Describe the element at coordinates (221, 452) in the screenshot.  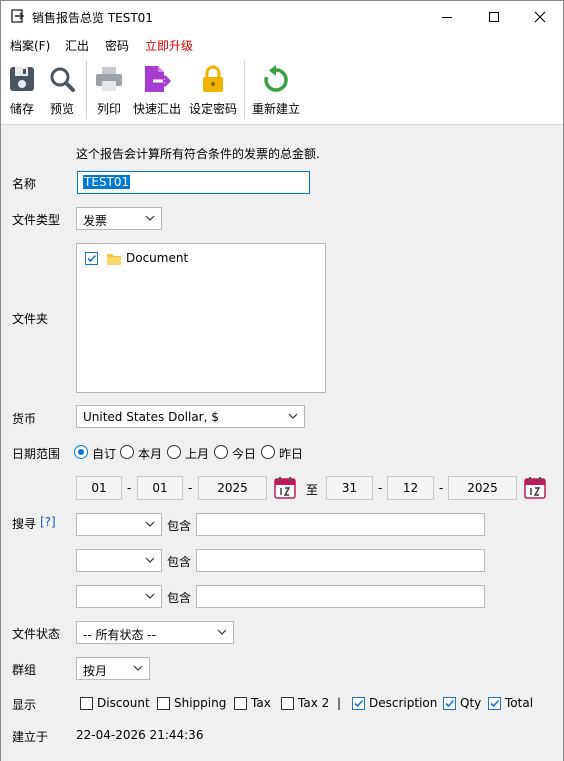
I see `date-radio-today` at that location.